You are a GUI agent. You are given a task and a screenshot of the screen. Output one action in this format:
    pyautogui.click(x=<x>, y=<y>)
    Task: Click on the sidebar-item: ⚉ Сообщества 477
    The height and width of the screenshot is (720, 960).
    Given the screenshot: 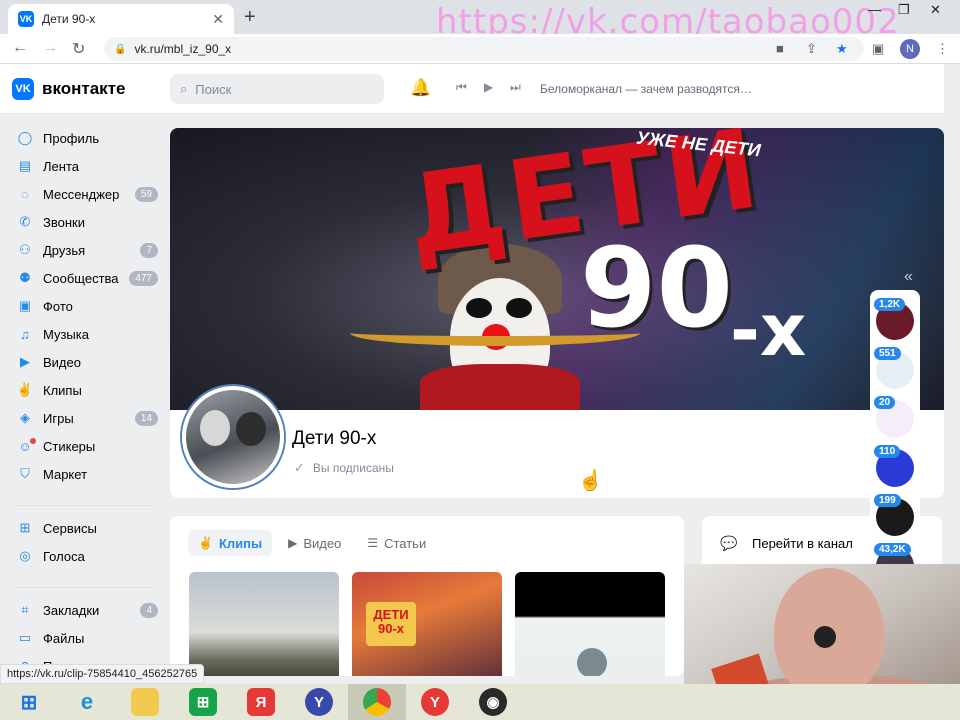 What is the action you would take?
    pyautogui.click(x=85, y=278)
    